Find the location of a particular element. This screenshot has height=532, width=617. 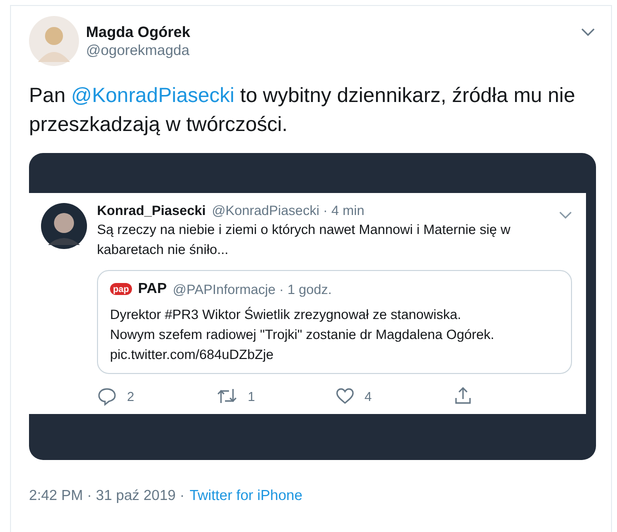

action-count: 2 is located at coordinates (130, 396).